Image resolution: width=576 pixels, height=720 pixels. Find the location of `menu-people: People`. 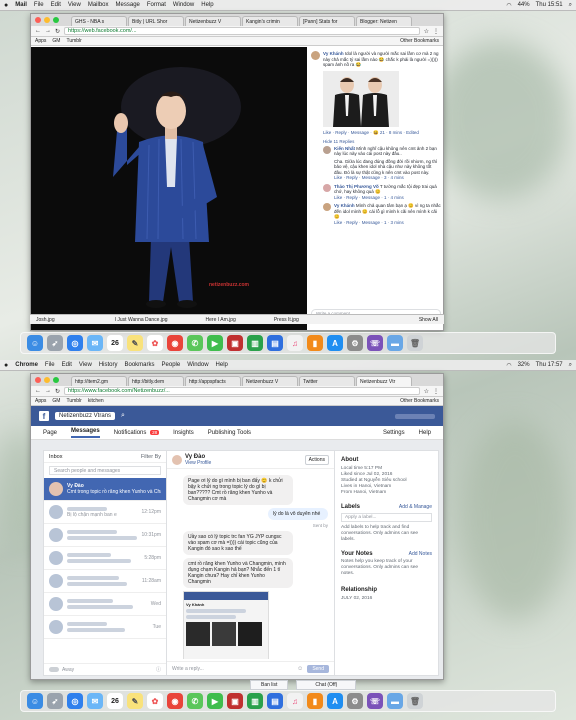

menu-people: People is located at coordinates (171, 365).